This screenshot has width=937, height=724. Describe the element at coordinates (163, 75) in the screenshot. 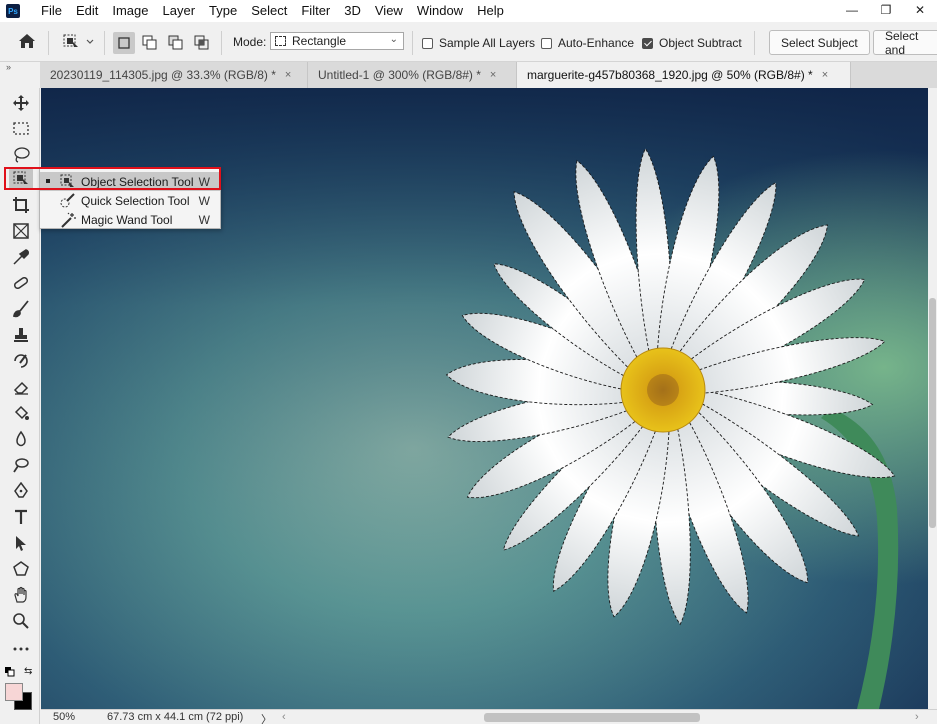

I see `tab-title: 20230119_114305.jpg @ 33.3% (RGB/8) *` at that location.